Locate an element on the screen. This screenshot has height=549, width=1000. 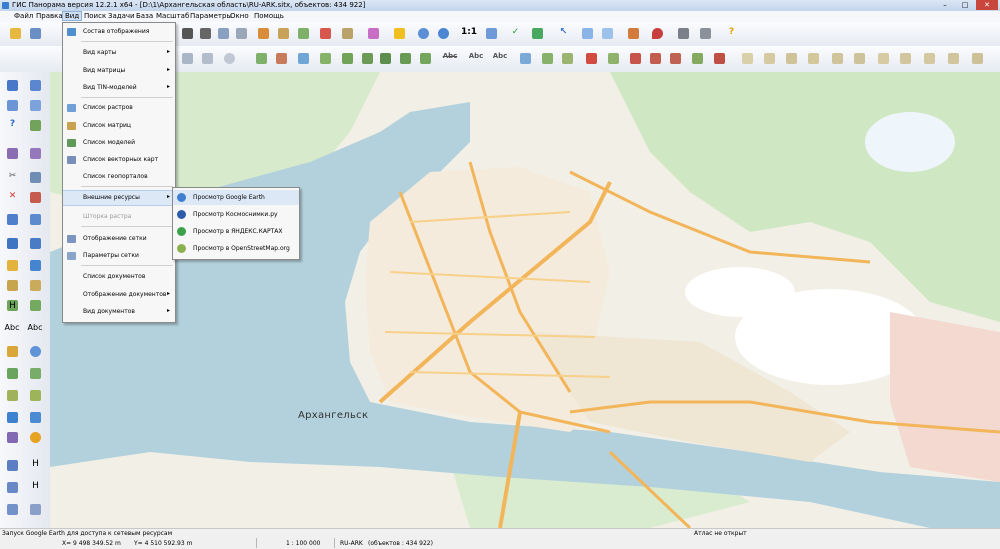
checkmark-icon: ✓ is located at coordinates (515, 33).